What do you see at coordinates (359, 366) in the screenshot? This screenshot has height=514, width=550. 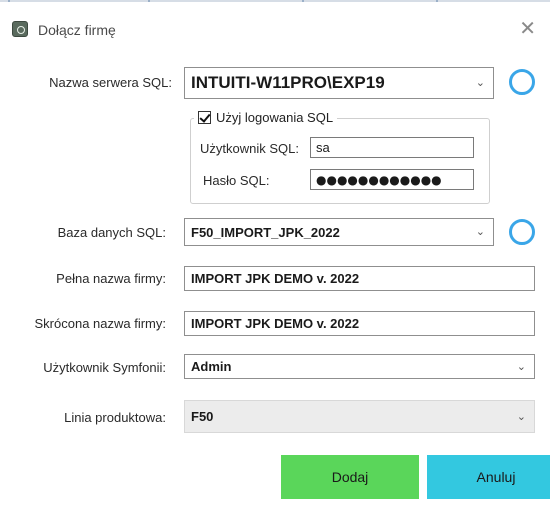 I see `symfonia-user-combo: Admin ⌄` at bounding box center [359, 366].